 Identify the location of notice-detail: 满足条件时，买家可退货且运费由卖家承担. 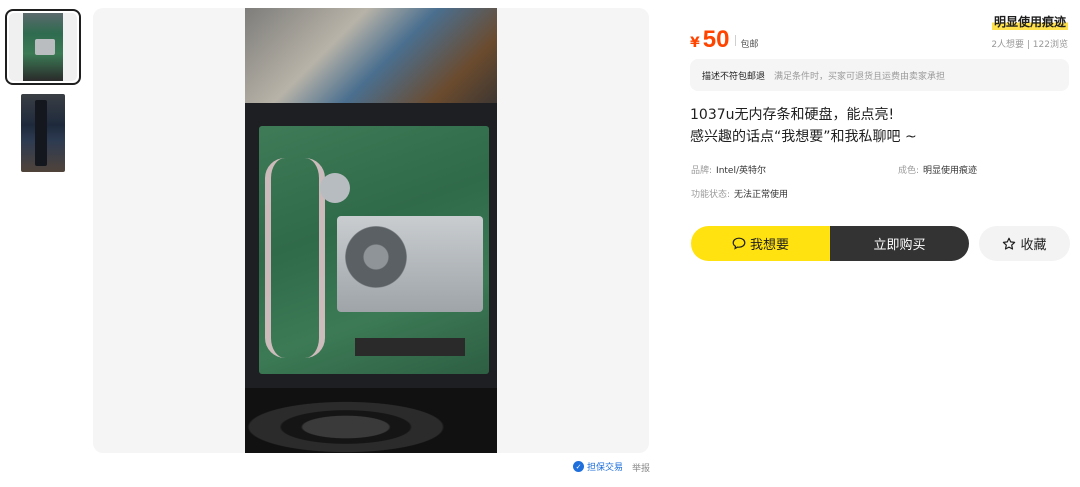
(860, 76).